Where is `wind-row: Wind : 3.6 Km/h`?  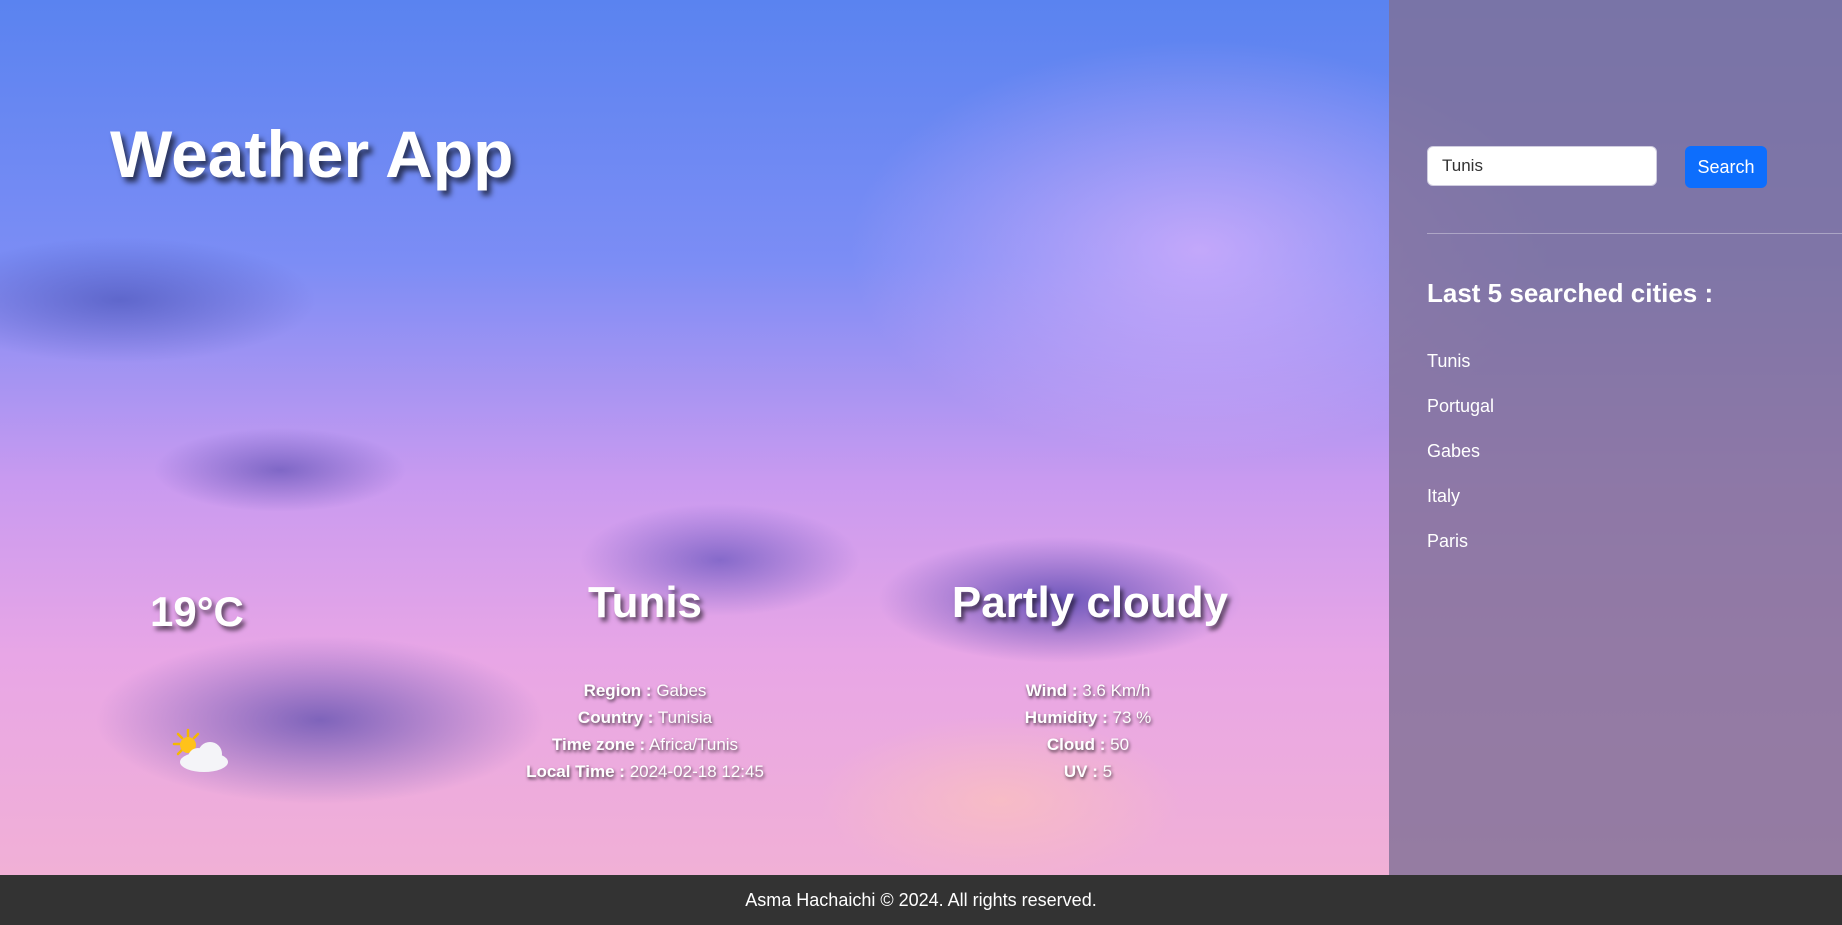 wind-row: Wind : 3.6 Km/h is located at coordinates (1088, 690).